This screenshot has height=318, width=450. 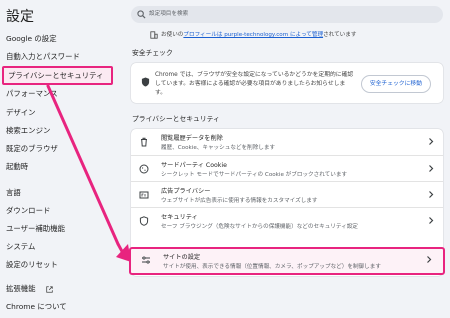 What do you see at coordinates (49, 289) in the screenshot?
I see `external-link-icon` at bounding box center [49, 289].